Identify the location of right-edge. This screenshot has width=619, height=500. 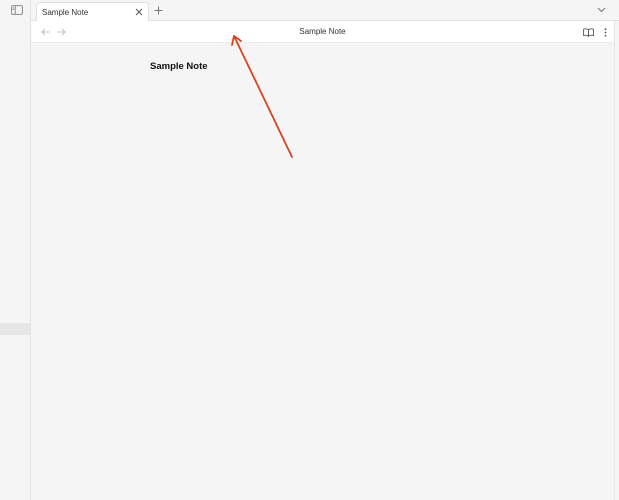
(616, 260).